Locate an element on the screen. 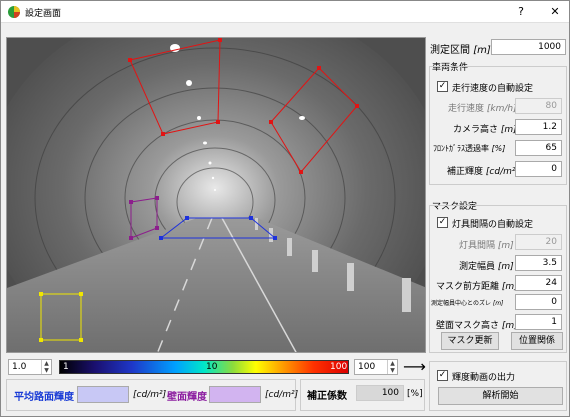 The image size is (570, 417). auto-speed-checkbox: ✓ is located at coordinates (442, 86).